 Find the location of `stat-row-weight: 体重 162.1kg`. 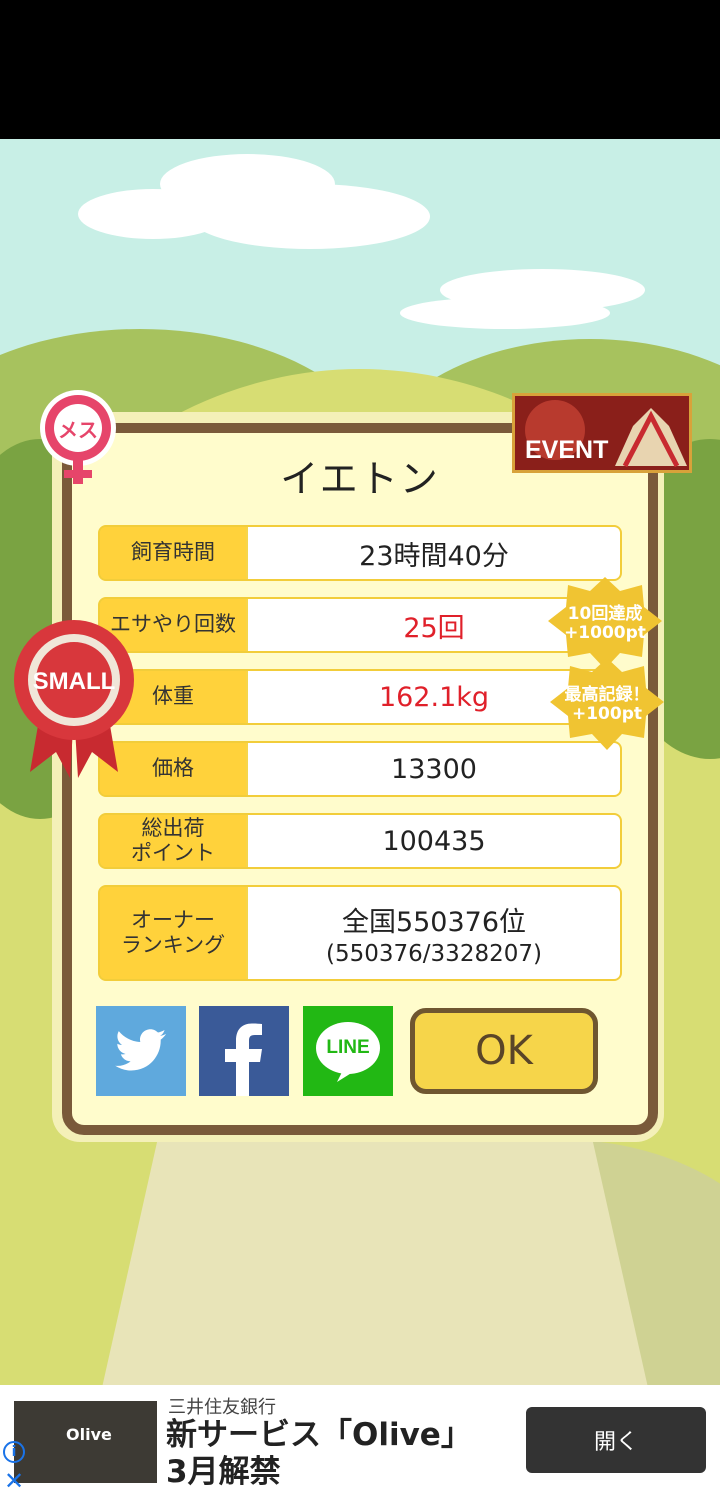

stat-row-weight: 体重 162.1kg is located at coordinates (360, 697).